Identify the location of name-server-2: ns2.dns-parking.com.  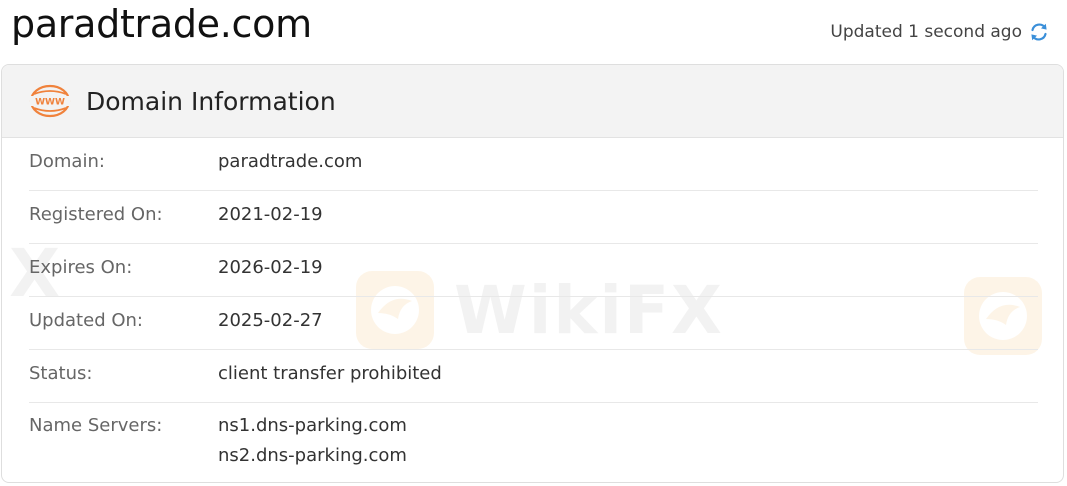
(312, 455).